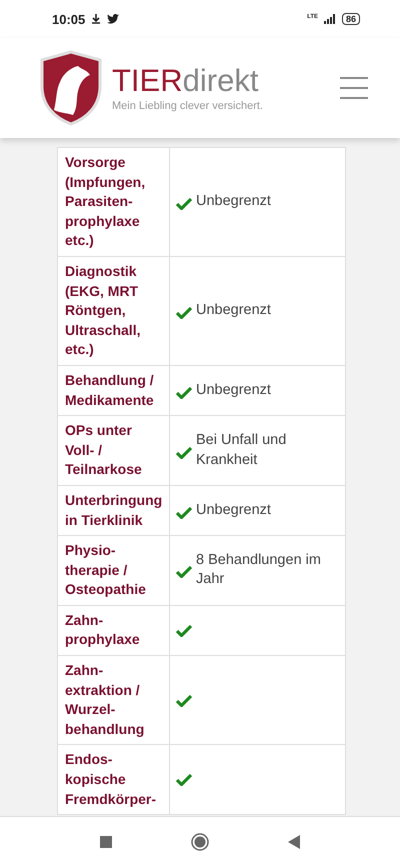 This screenshot has height=866, width=400. Describe the element at coordinates (354, 88) in the screenshot. I see `menu-button` at that location.